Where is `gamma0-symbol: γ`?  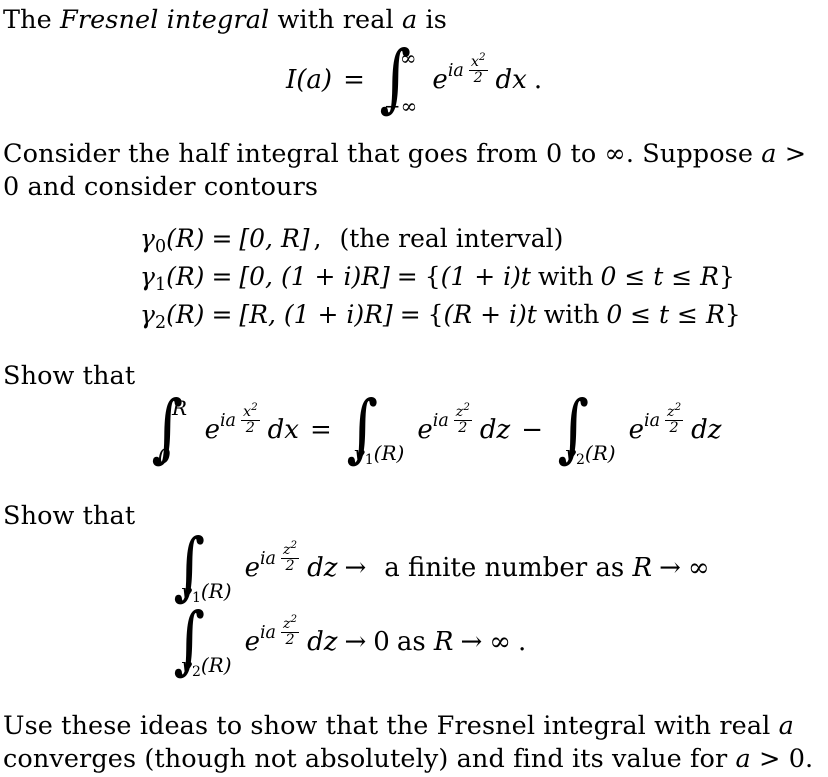
gamma0-symbol: γ is located at coordinates (147, 238).